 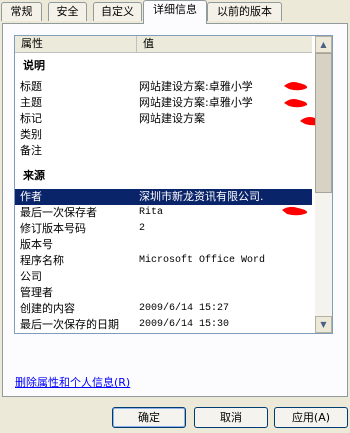 What do you see at coordinates (172, 118) in the screenshot?
I see `property-value: 网站建设方案` at bounding box center [172, 118].